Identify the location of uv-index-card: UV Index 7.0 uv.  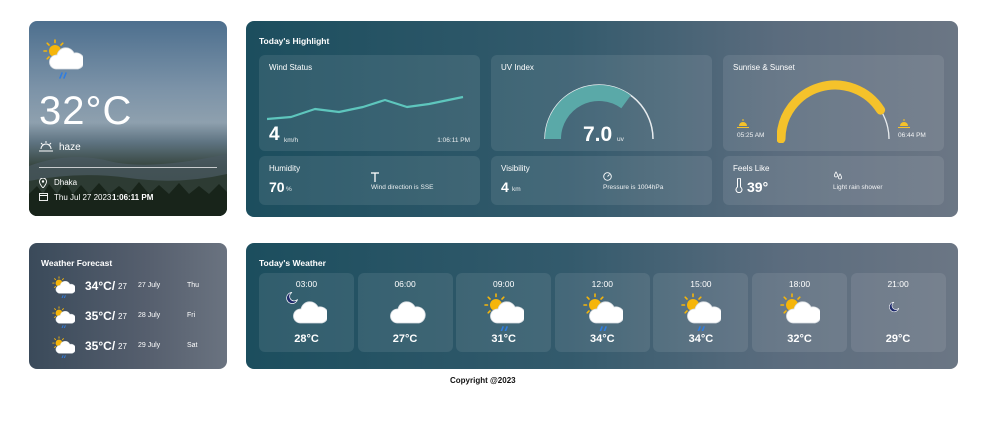
(601, 103).